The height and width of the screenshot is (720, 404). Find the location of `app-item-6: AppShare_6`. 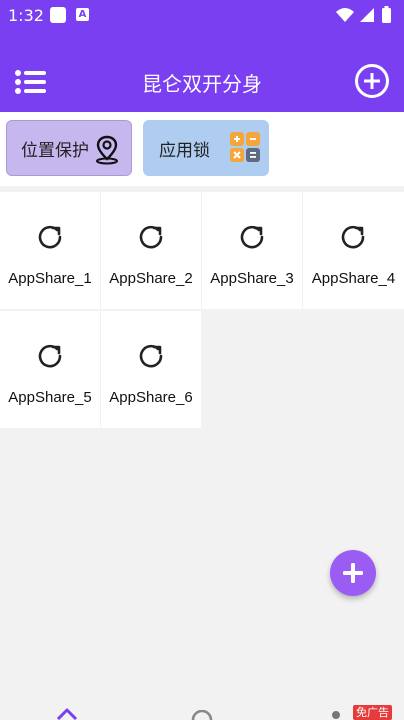

app-item-6: AppShare_6 is located at coordinates (151, 369).